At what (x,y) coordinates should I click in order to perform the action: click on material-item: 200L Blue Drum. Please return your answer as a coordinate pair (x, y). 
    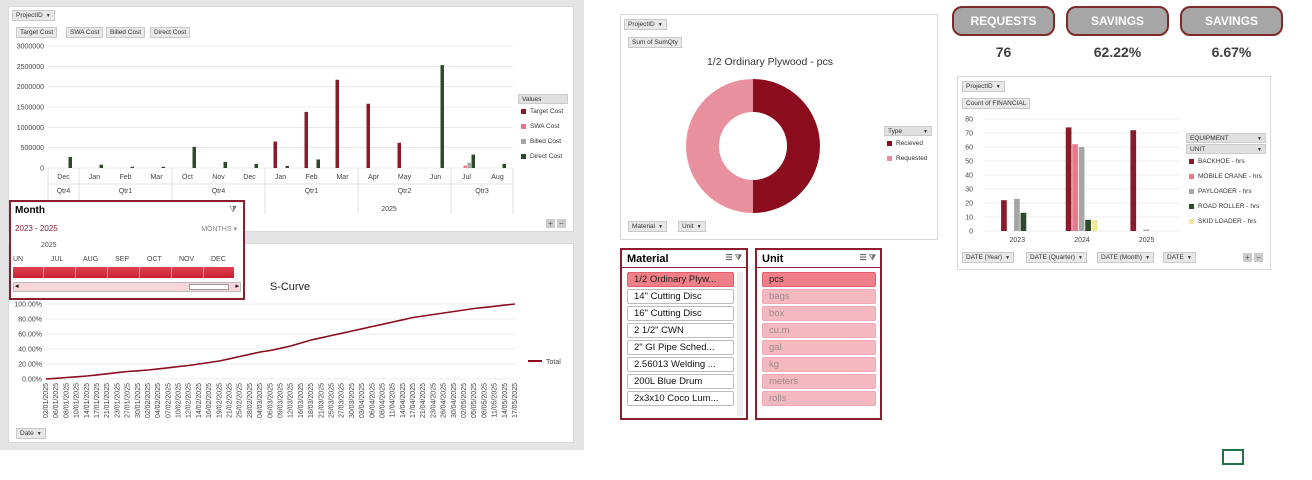
    Looking at the image, I should click on (680, 381).